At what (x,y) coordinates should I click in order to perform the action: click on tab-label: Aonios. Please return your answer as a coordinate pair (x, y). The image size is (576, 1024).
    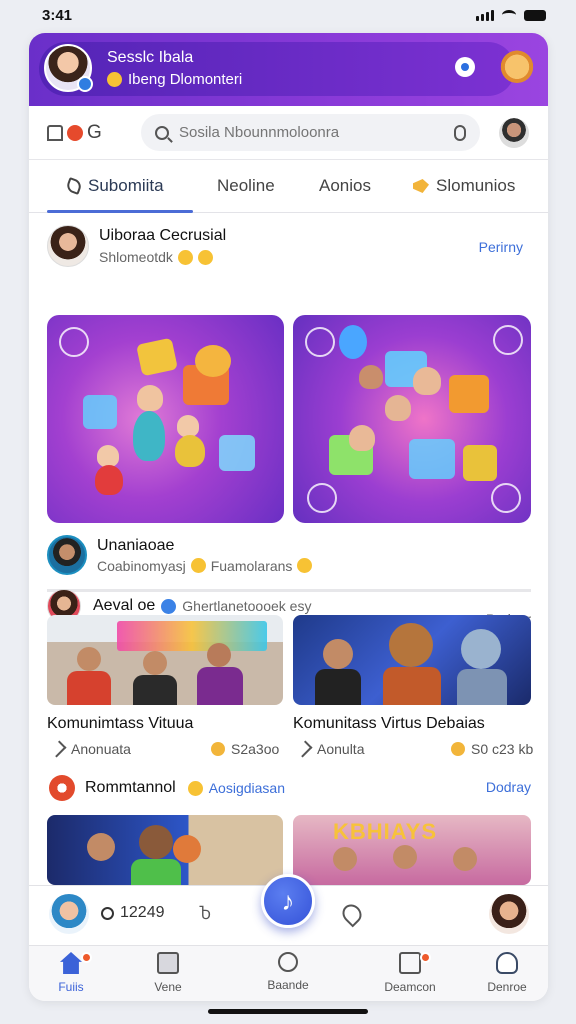
    Looking at the image, I should click on (345, 185).